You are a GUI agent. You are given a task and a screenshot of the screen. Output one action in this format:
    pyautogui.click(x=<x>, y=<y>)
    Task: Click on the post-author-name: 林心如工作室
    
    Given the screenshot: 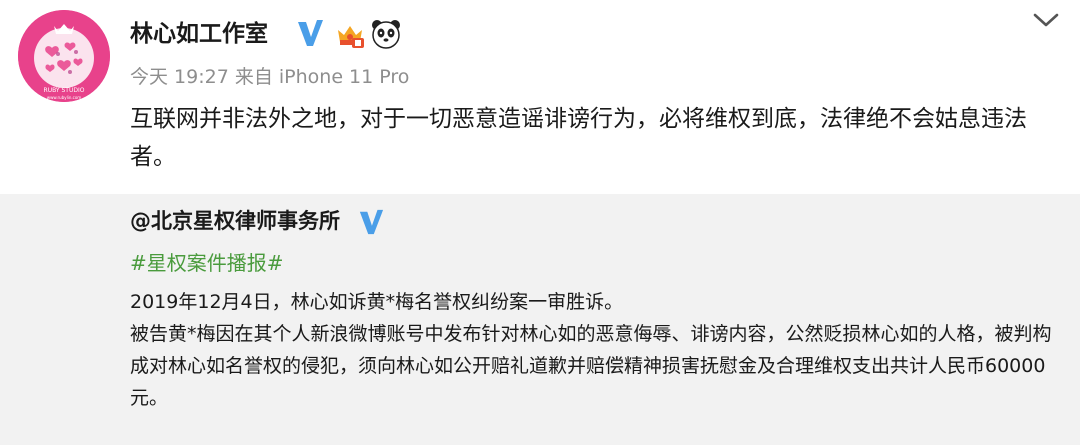 What is the action you would take?
    pyautogui.click(x=199, y=34)
    